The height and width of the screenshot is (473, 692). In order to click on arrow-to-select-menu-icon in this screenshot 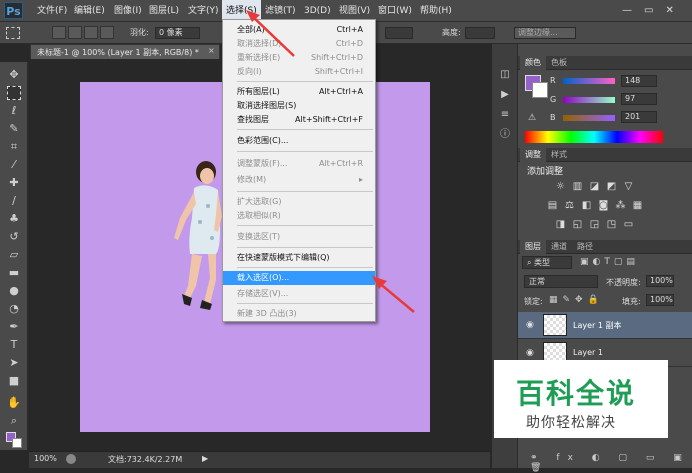, I will do `click(270, 33)`.